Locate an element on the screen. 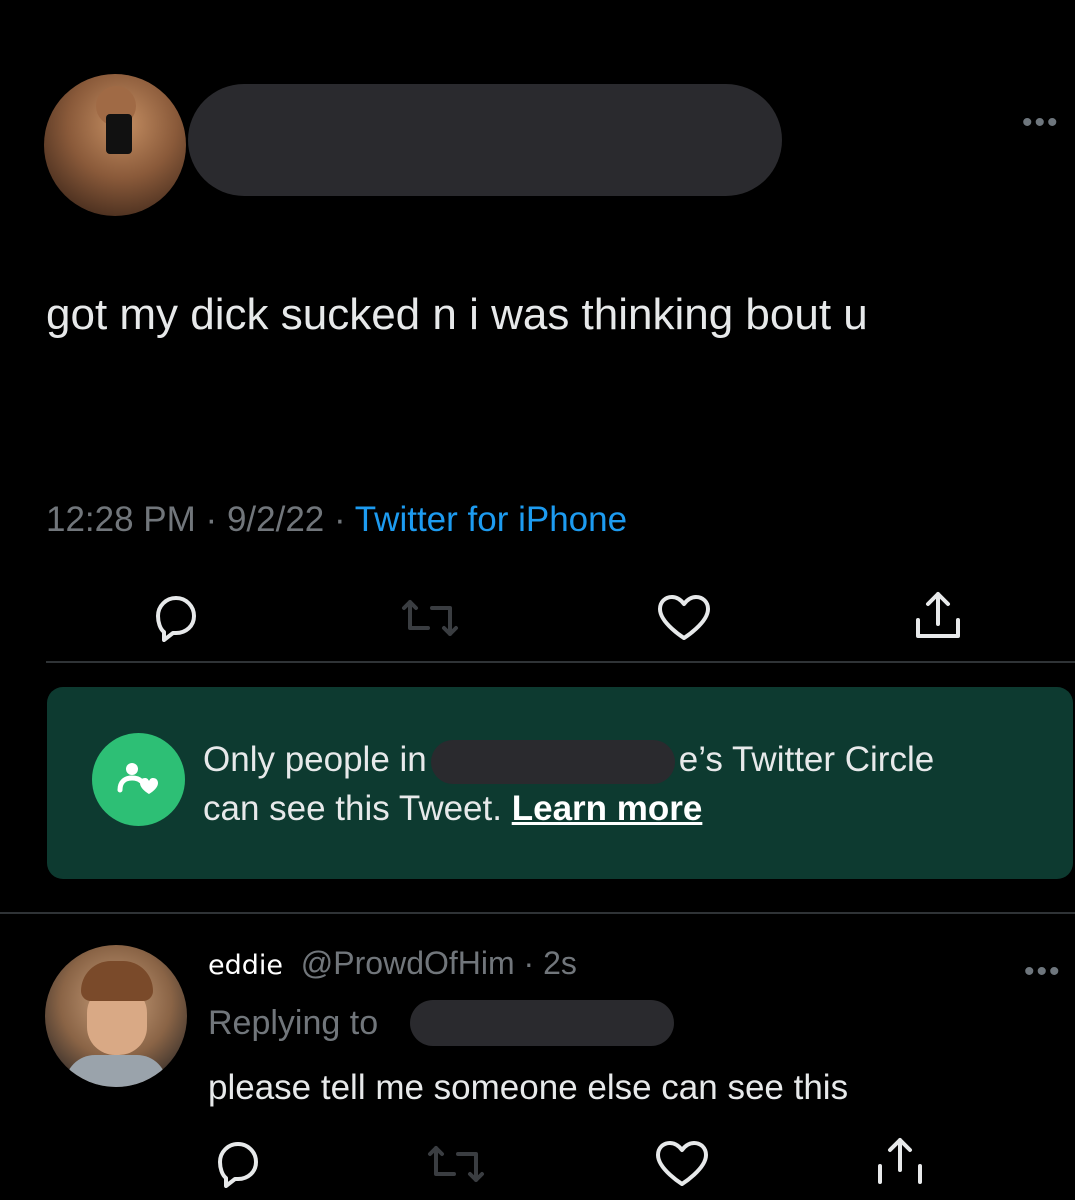  reply-author-name: eddie is located at coordinates (245, 965).